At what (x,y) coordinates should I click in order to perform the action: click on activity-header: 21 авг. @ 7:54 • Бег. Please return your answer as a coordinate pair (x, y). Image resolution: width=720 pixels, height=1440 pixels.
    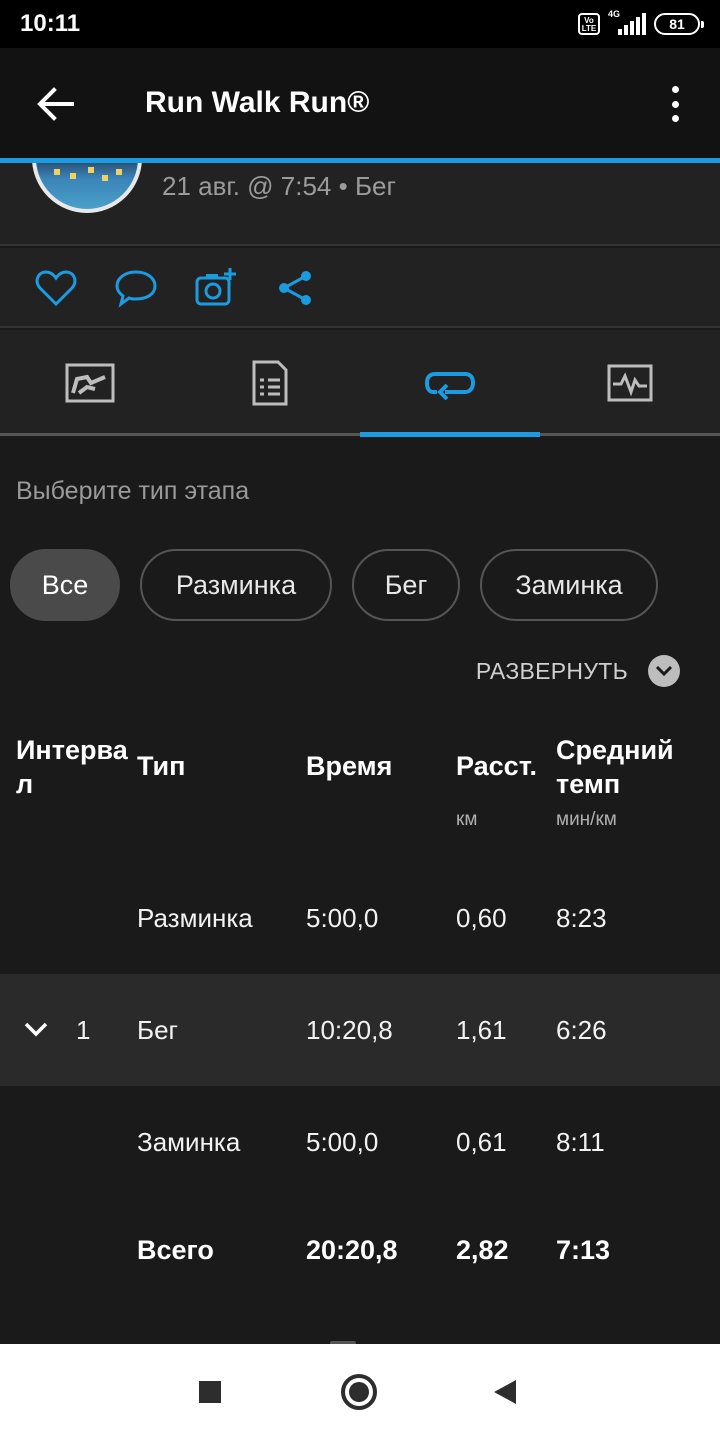
    Looking at the image, I should click on (360, 204).